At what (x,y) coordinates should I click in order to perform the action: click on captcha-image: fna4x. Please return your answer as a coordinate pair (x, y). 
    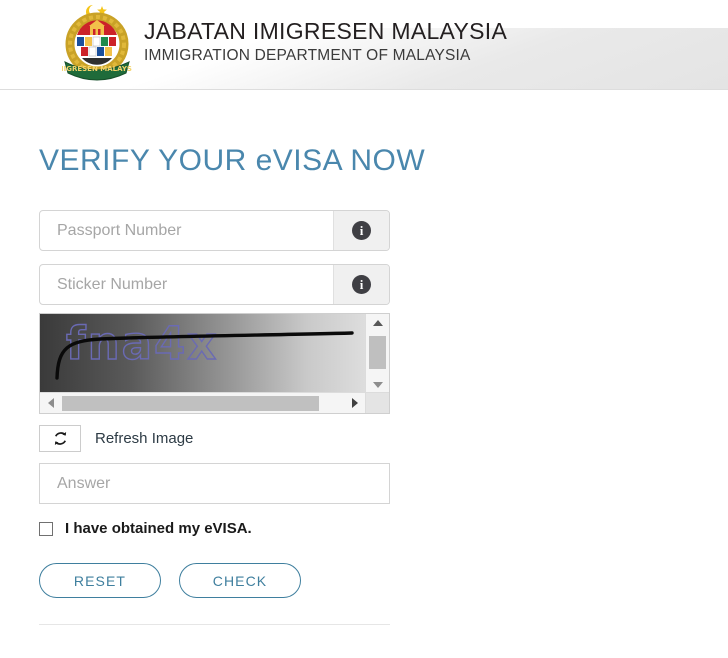
    Looking at the image, I should click on (202, 353).